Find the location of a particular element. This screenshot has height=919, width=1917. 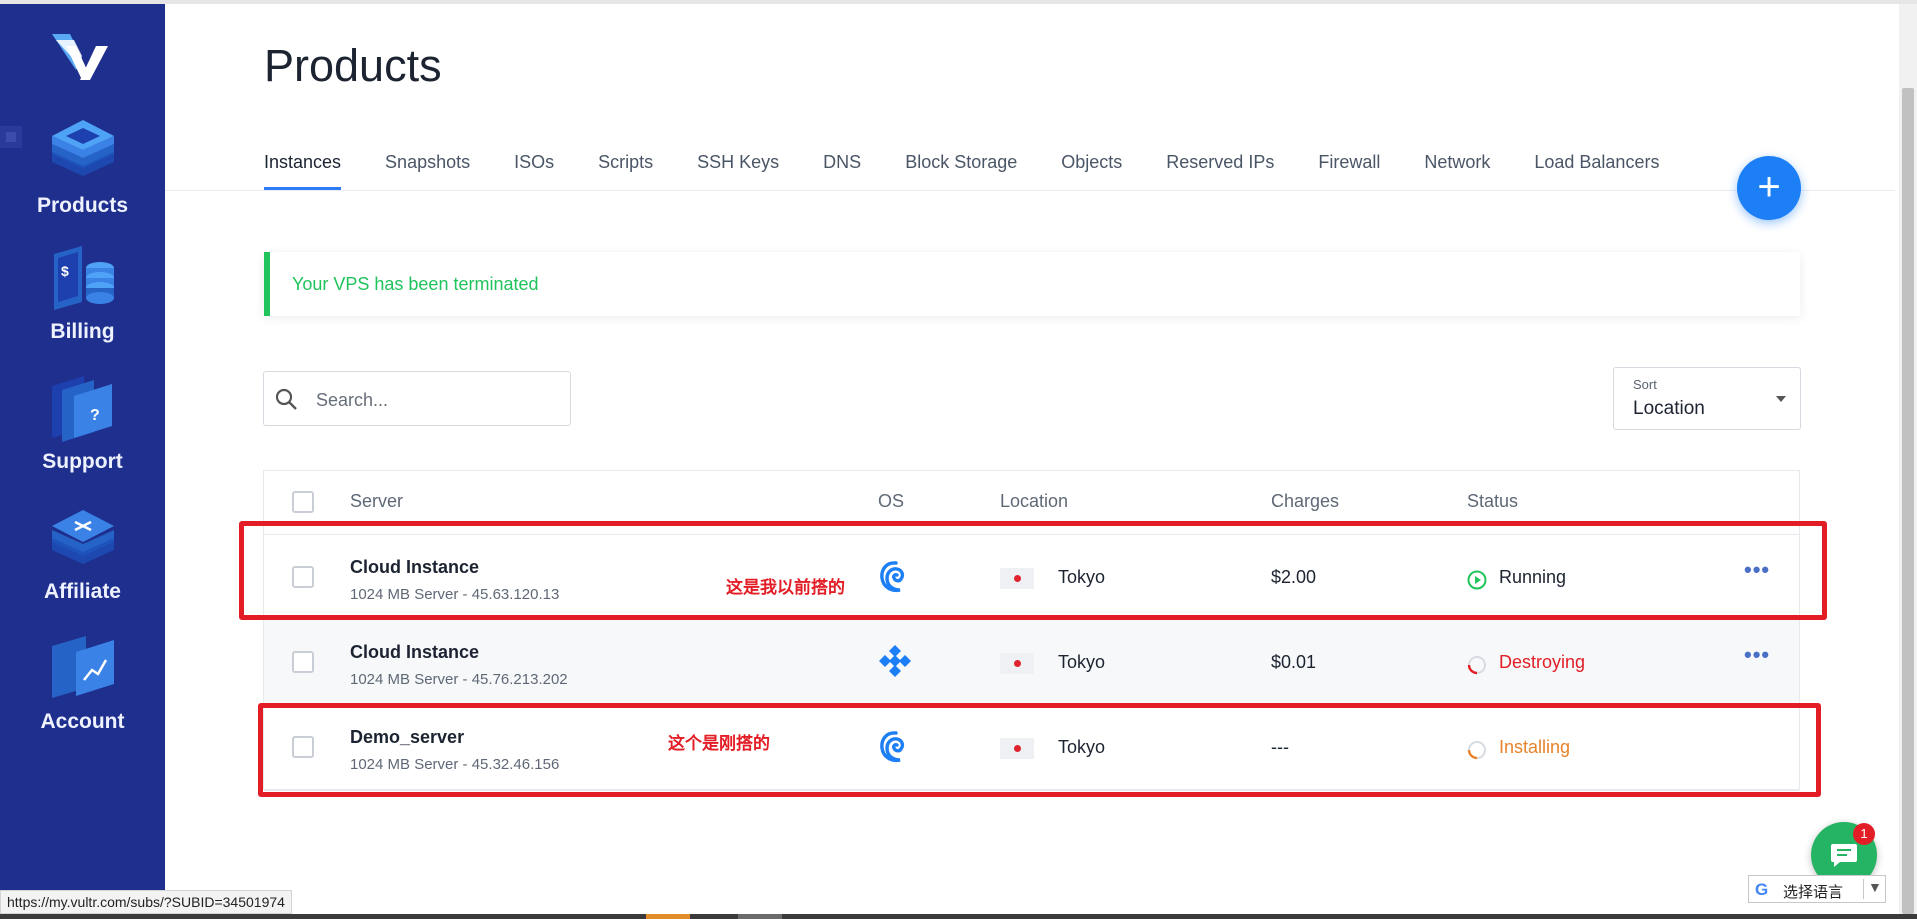

language-selector-divider is located at coordinates (1863, 889).